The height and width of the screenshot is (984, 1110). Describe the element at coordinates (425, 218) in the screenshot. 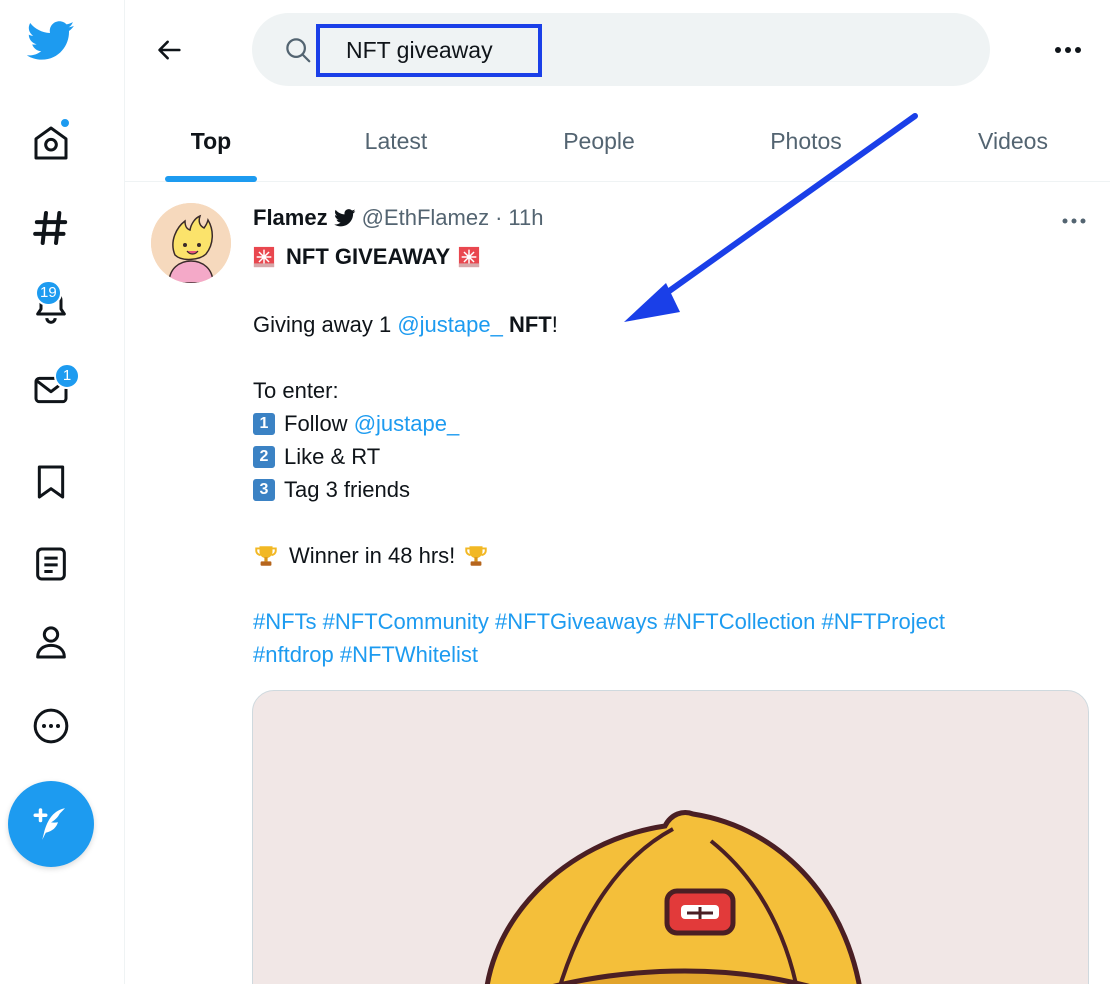

I see `author-handle: @EthFlamez` at that location.